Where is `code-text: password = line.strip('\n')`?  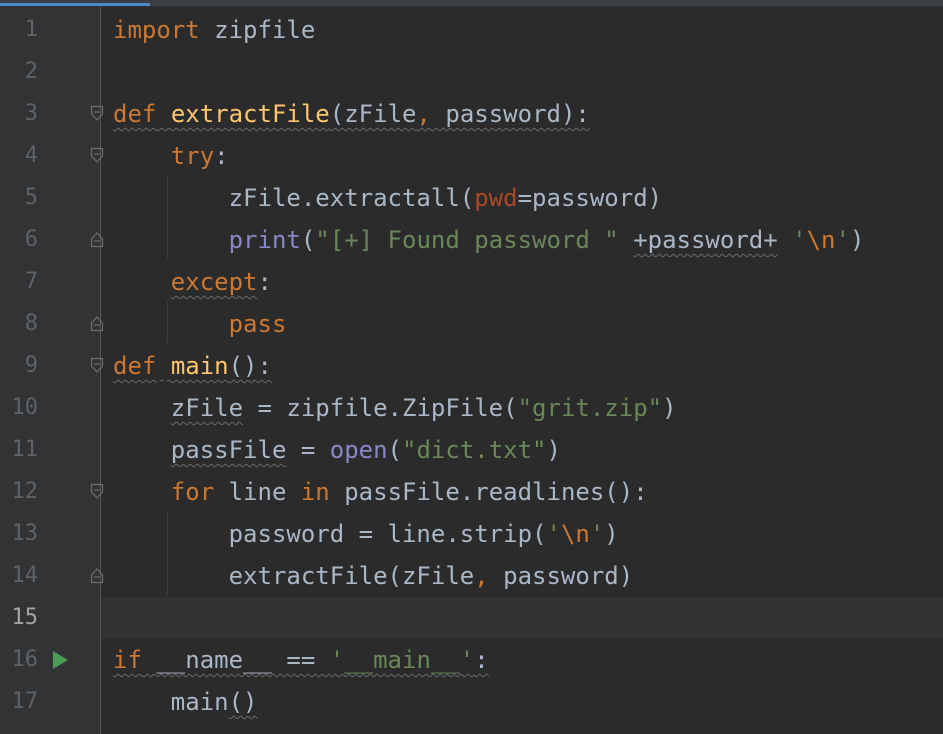 code-text: password = line.strip('\n') is located at coordinates (366, 534).